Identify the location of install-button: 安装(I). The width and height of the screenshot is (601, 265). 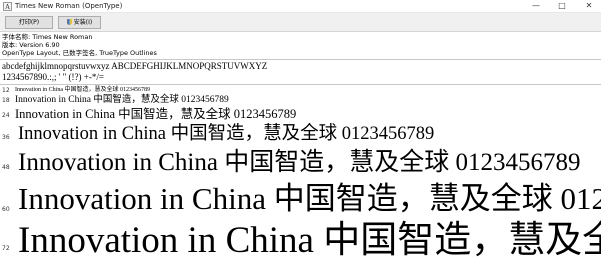
(79, 22).